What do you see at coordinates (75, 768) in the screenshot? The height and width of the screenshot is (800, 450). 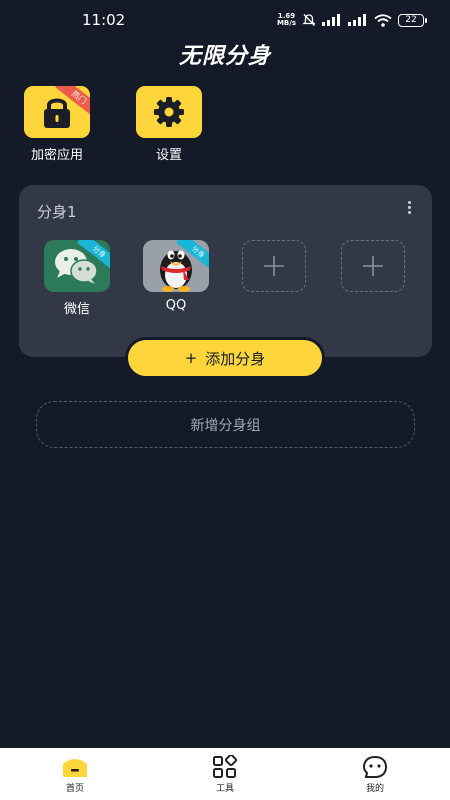 I see `home-icon` at bounding box center [75, 768].